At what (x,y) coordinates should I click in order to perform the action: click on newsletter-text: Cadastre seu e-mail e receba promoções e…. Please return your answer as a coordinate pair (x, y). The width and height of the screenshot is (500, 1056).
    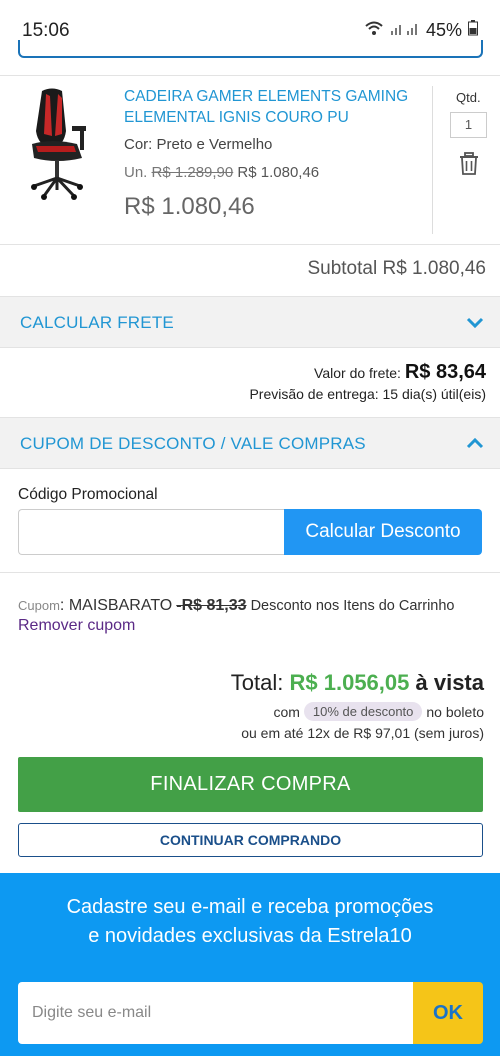
    Looking at the image, I should click on (250, 922).